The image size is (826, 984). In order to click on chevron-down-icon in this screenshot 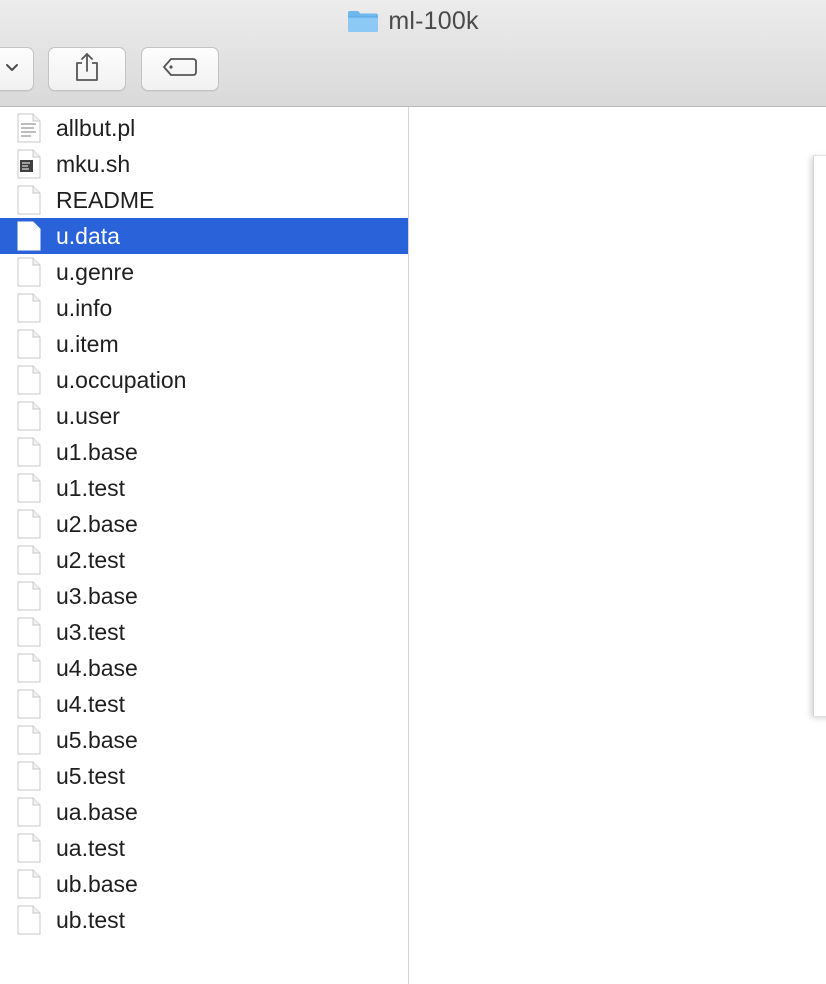, I will do `click(12, 69)`.